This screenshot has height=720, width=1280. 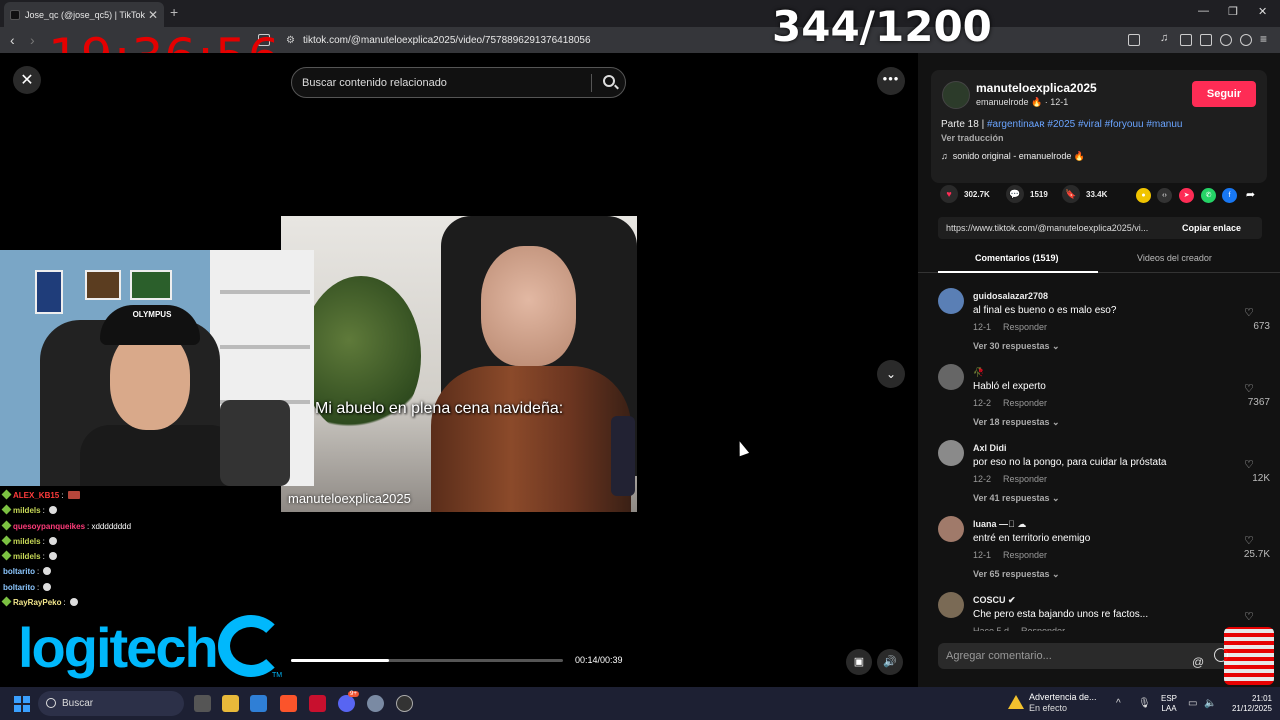 What do you see at coordinates (1017, 258) in the screenshot?
I see `tab-comments: Comentarios (1519)` at bounding box center [1017, 258].